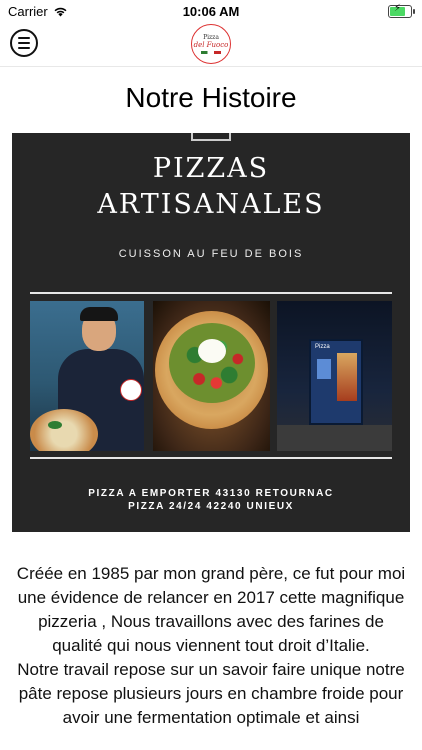 The image size is (422, 750). I want to click on vending-machine-ground, so click(334, 438).